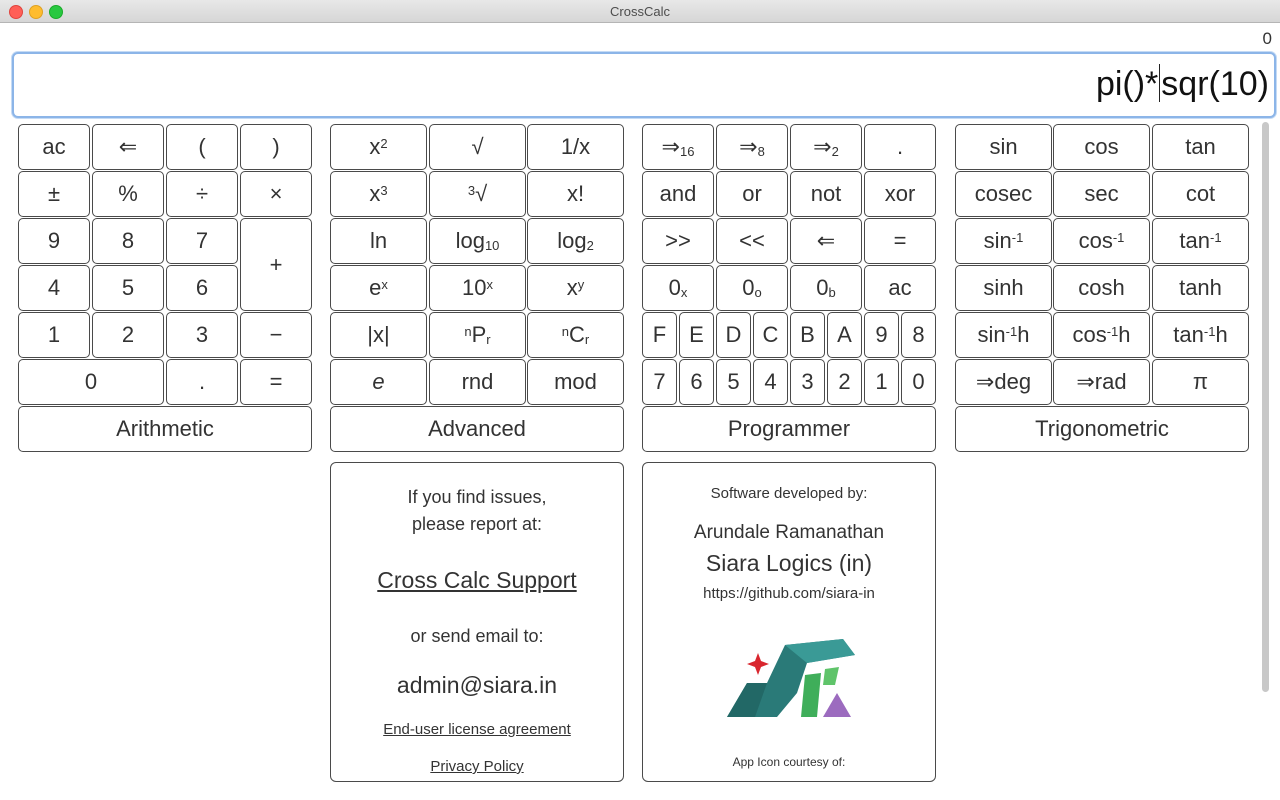  I want to click on to-octal-button: ⇒ 8, so click(752, 147).